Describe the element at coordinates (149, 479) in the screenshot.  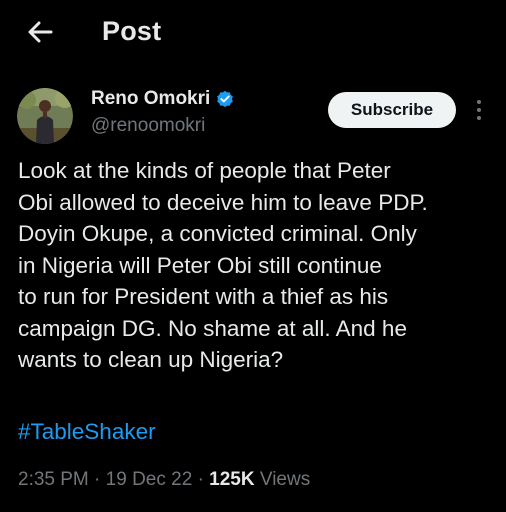
I see `post-date: 19 Dec 22` at that location.